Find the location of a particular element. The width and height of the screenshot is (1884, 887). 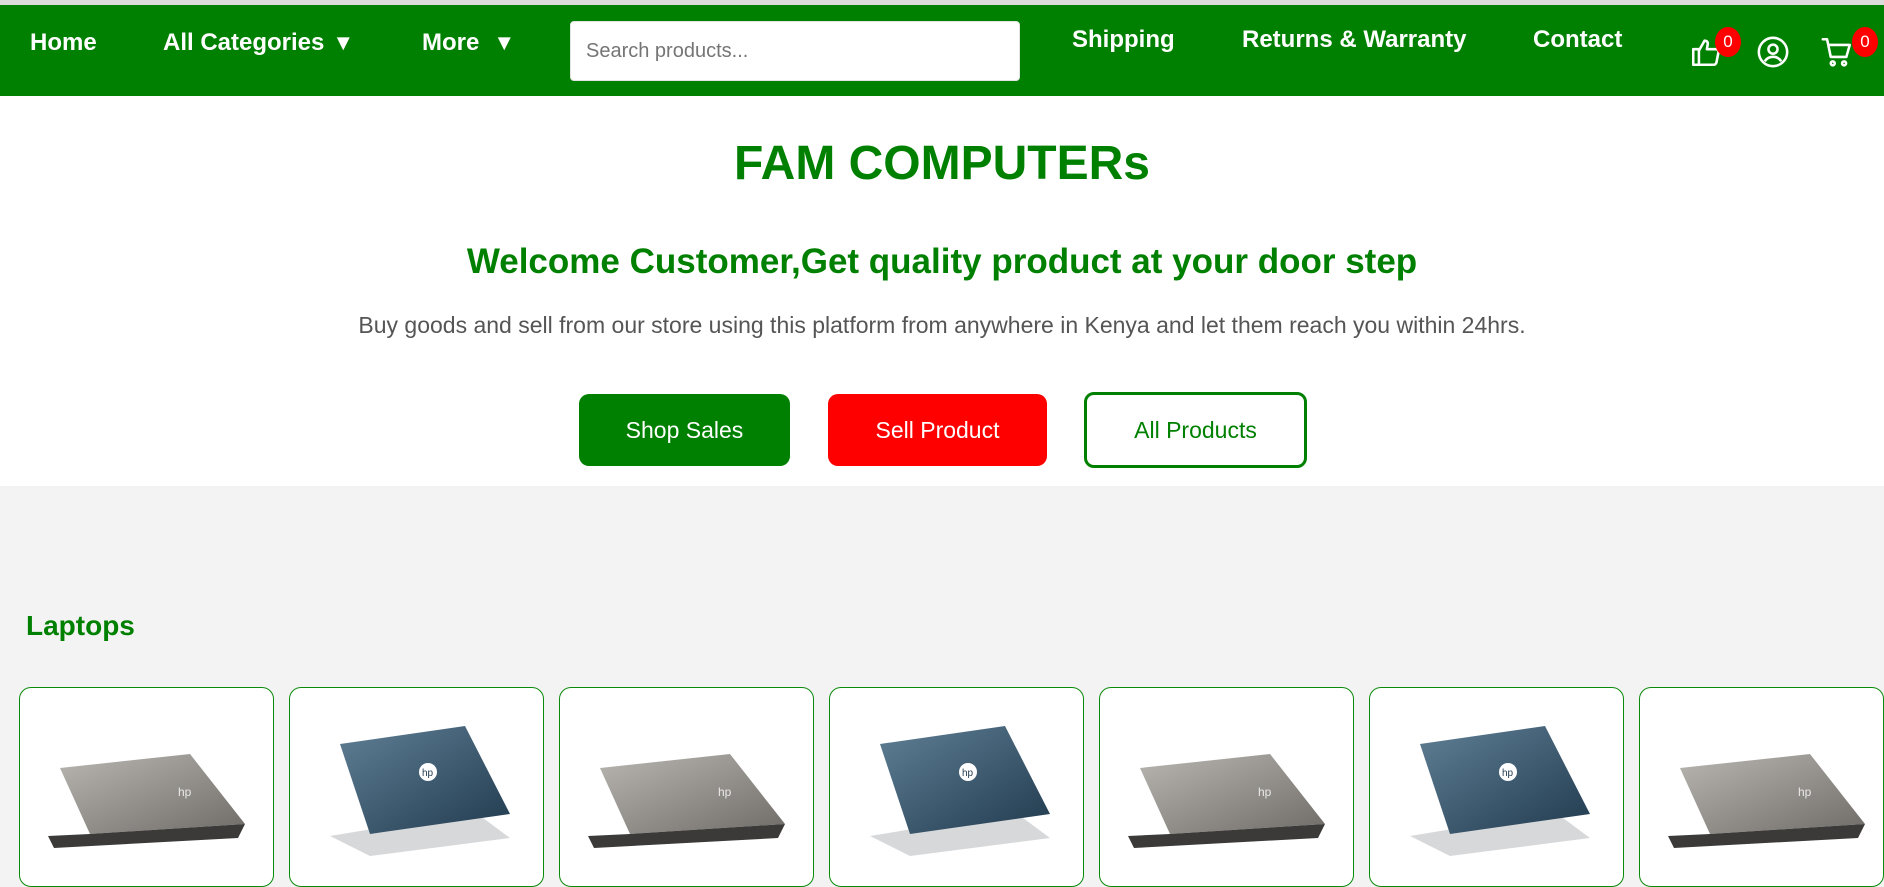

nav-all-categories: All Categories ▼ is located at coordinates (258, 43).